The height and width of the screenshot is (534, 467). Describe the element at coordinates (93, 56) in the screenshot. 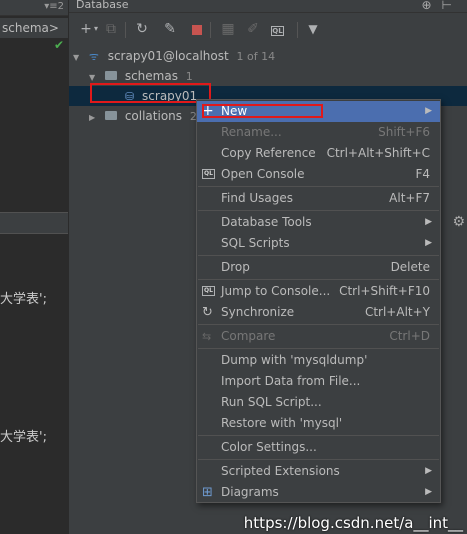

I see `mysql-connection-icon: ᯤ` at that location.